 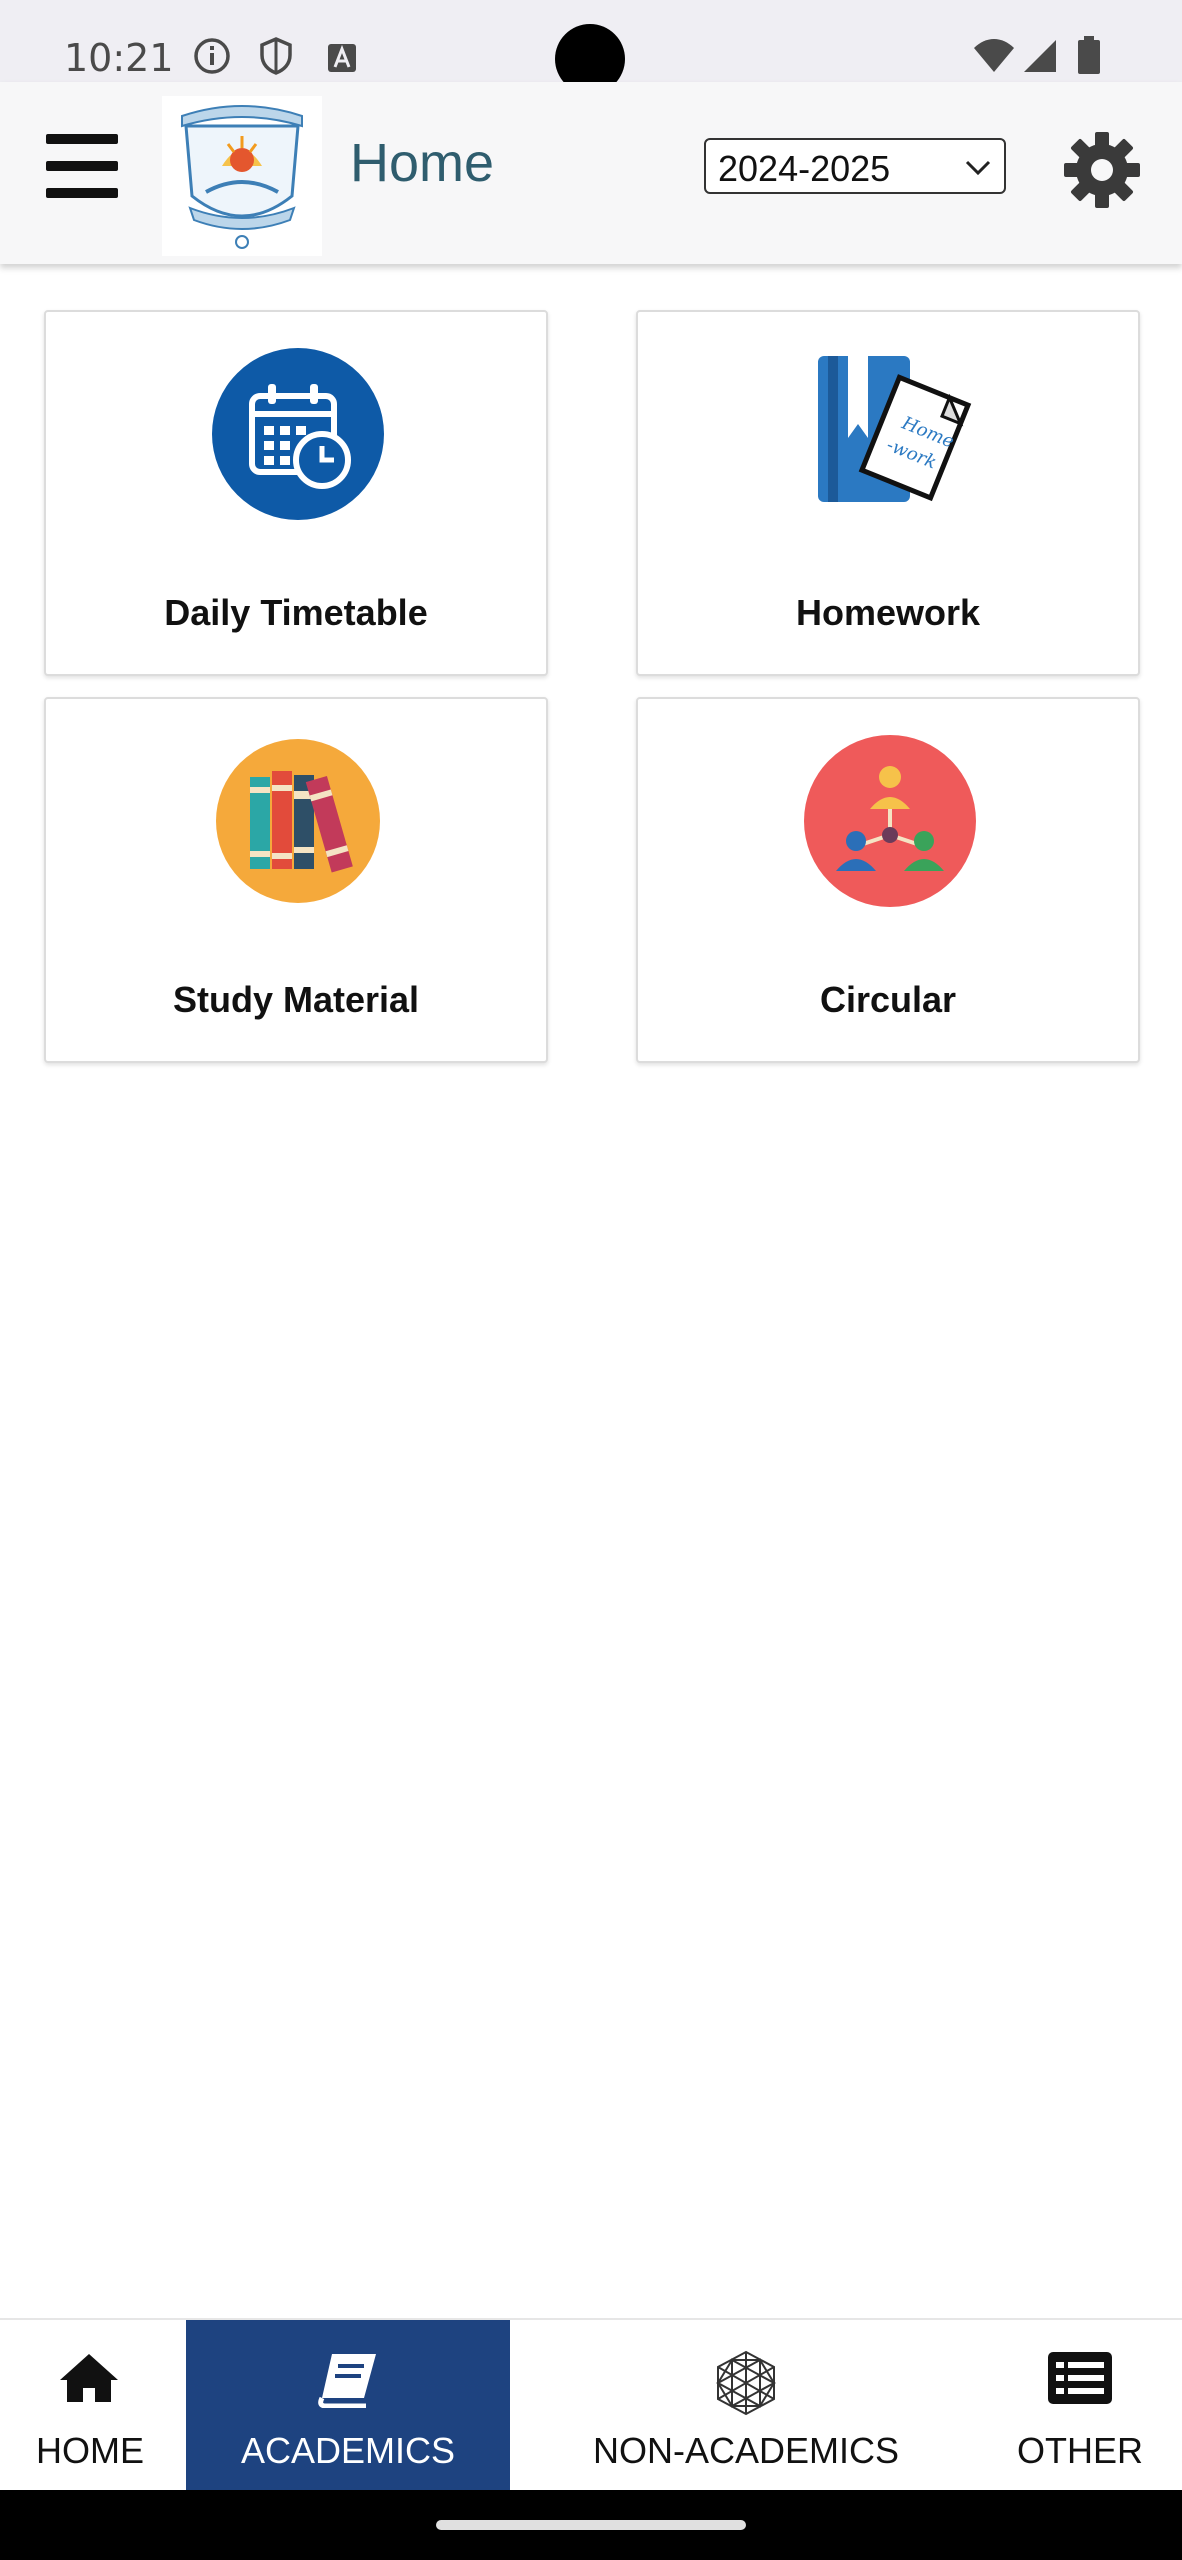 I want to click on shield-icon, so click(x=276, y=56).